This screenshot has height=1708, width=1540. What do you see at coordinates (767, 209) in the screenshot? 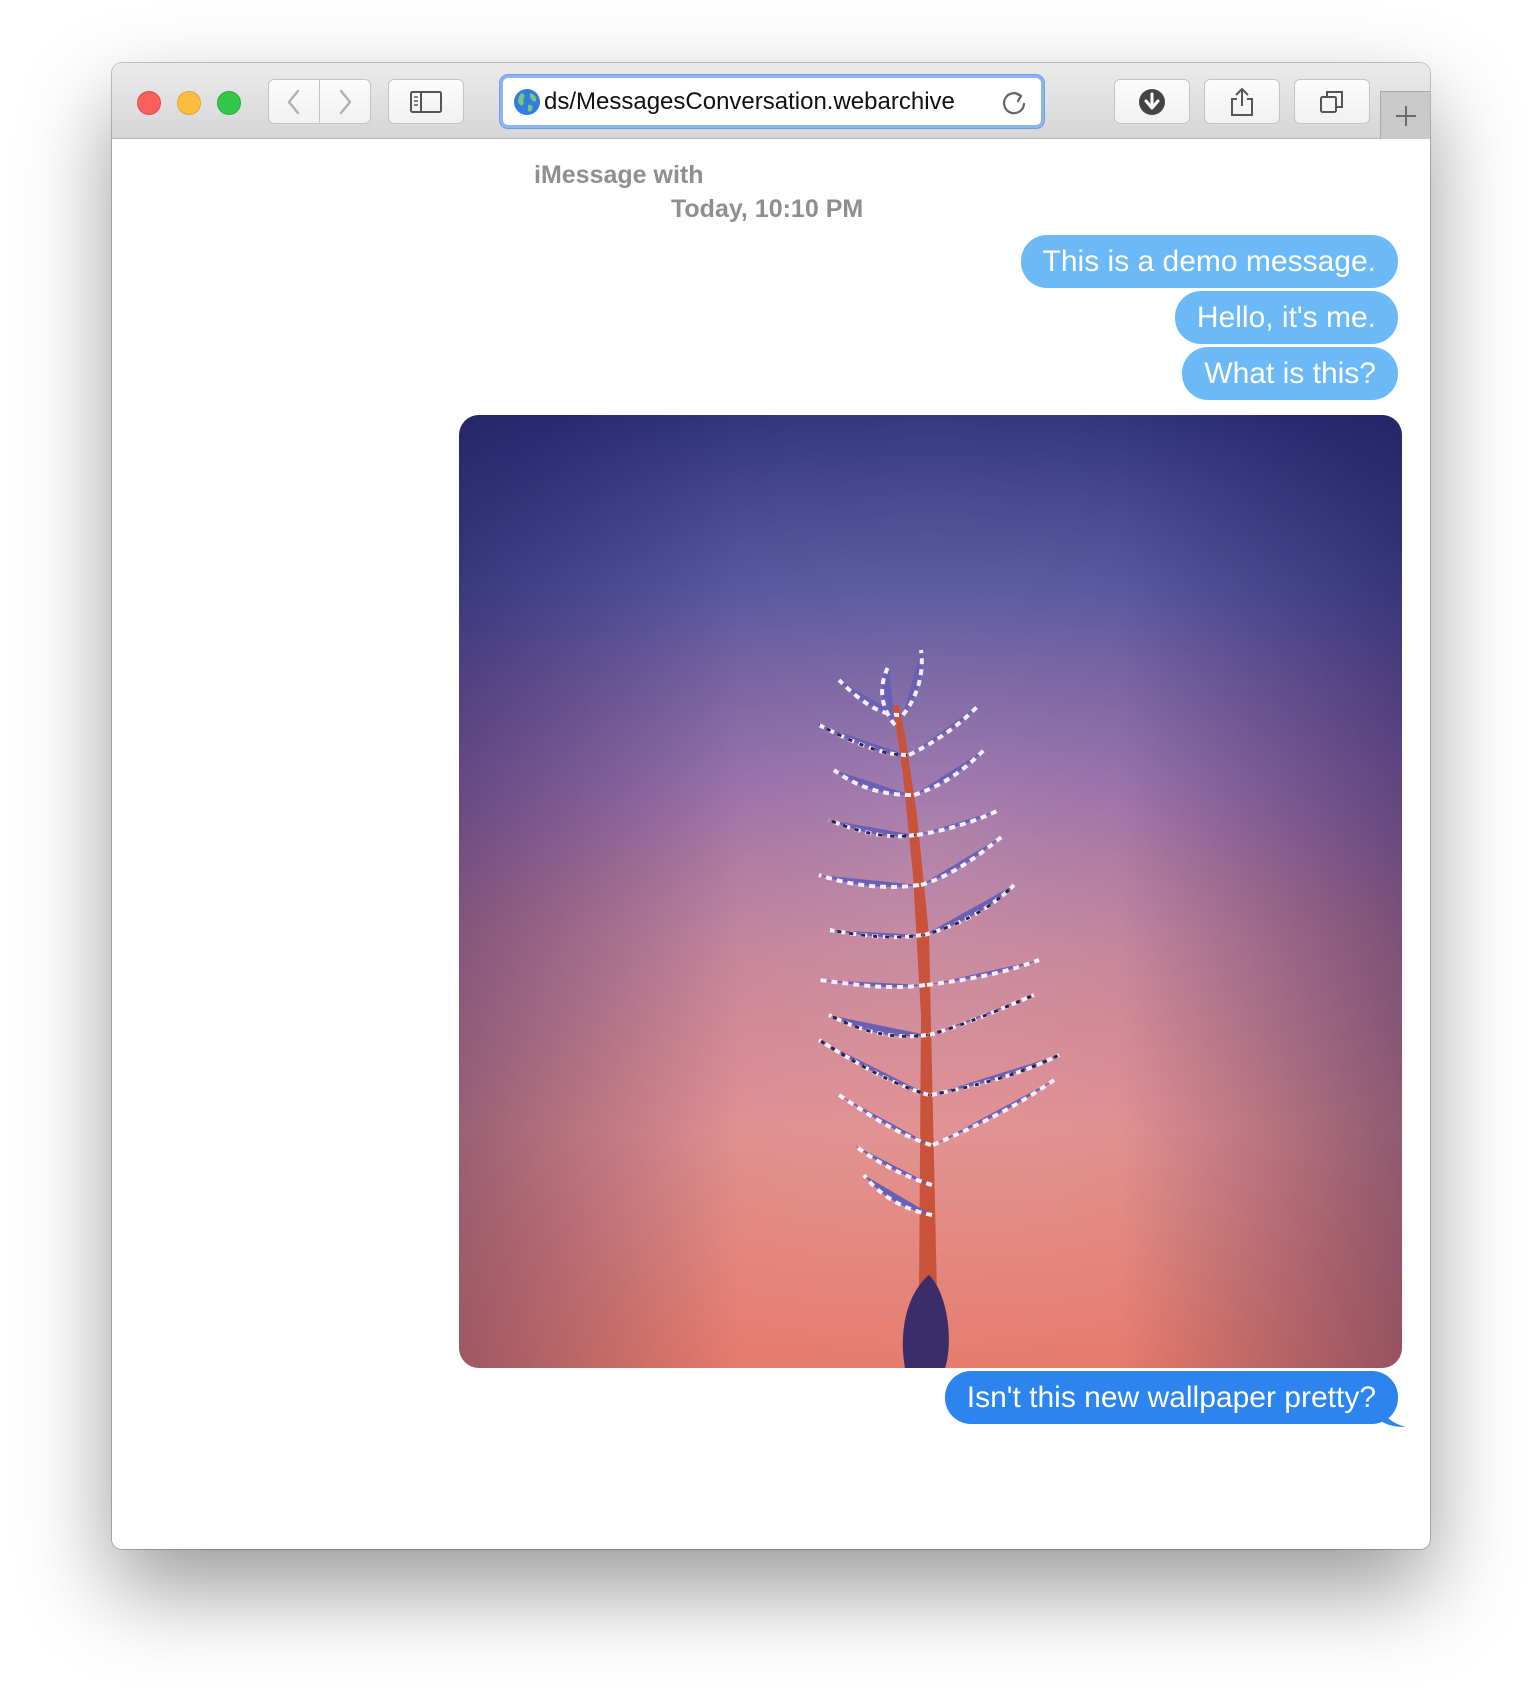
I see `conversation-timestamp: Today, 10:10 PM` at bounding box center [767, 209].